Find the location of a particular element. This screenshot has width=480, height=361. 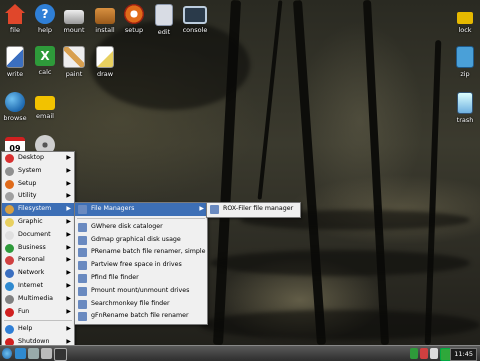

menu-item-label: Searchmonkey file finder is located at coordinates (130, 303).